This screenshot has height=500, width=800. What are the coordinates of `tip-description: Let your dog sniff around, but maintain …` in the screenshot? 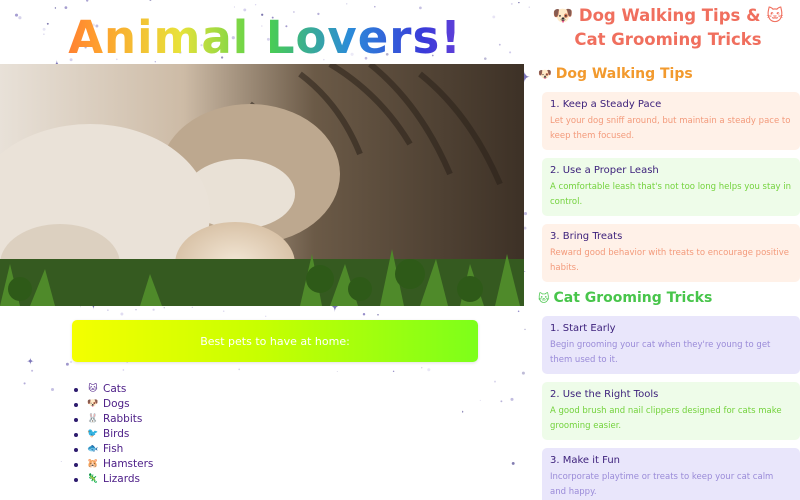 It's located at (670, 128).